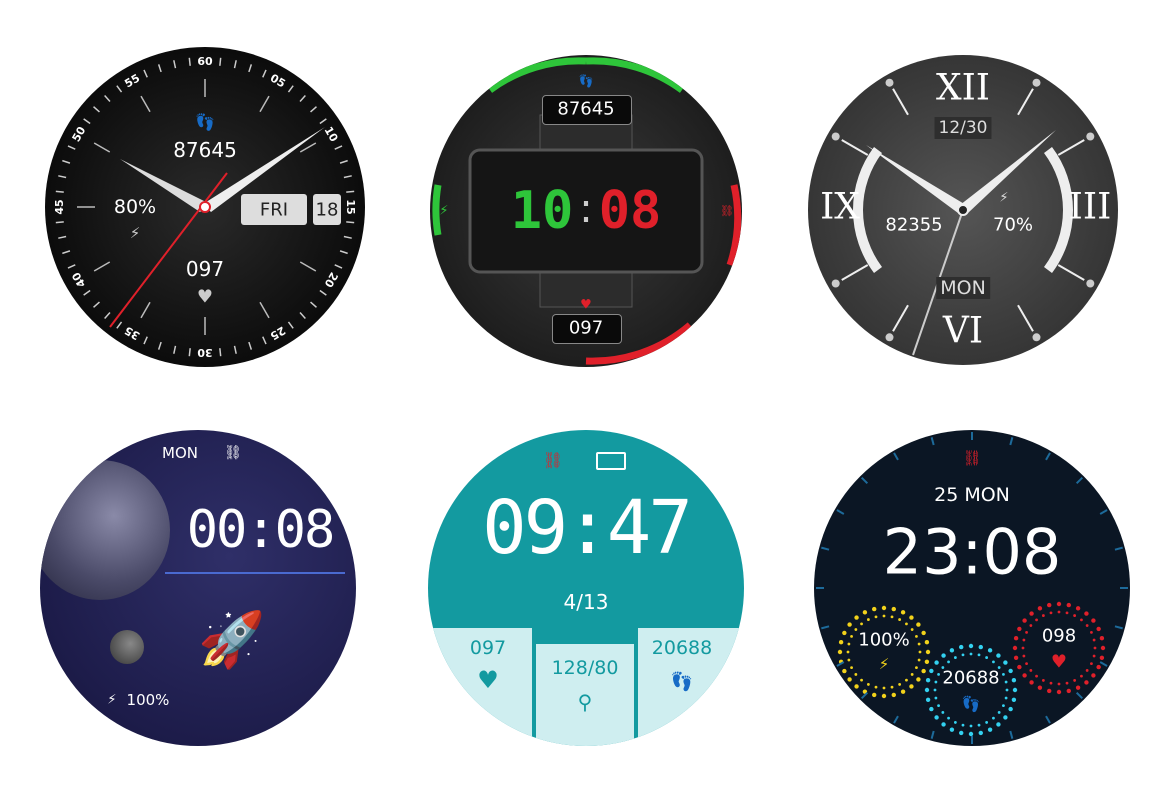  Describe the element at coordinates (963, 331) in the screenshot. I see `numeral-vi: VI` at that location.